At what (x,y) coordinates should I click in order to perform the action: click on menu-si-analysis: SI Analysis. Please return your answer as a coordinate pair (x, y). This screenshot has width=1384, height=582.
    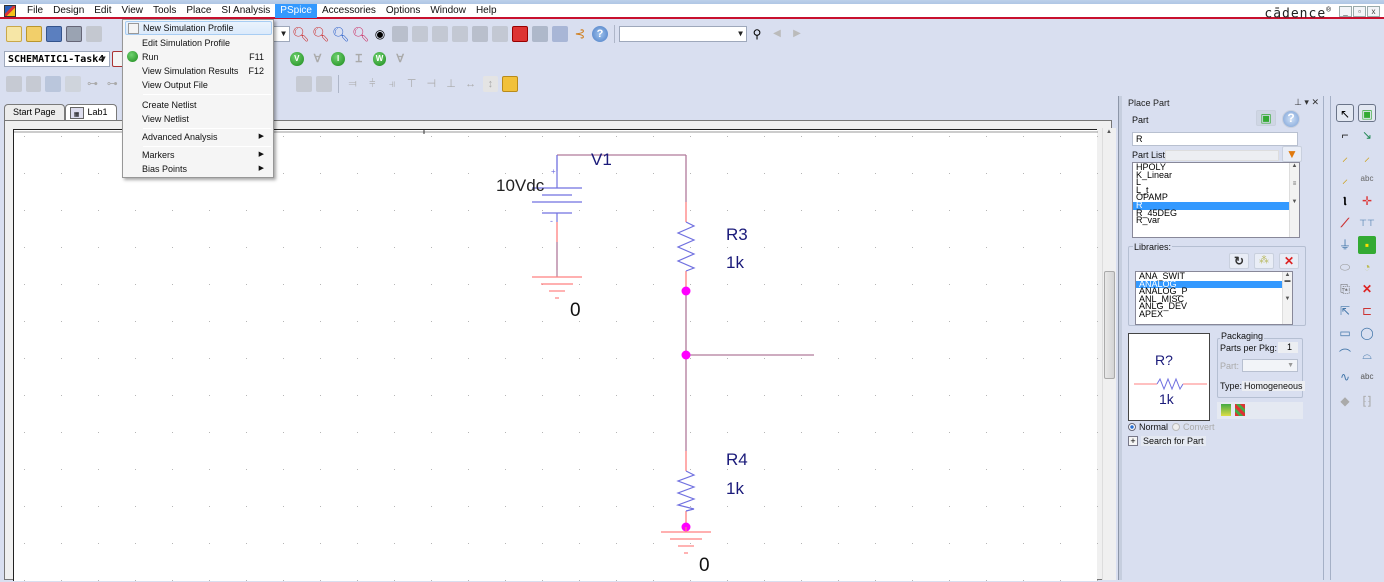
    Looking at the image, I should click on (245, 11).